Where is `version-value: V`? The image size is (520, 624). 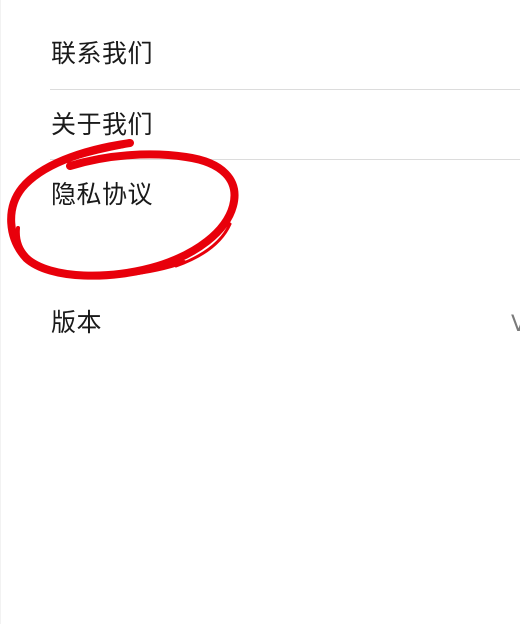
version-value: V is located at coordinates (515, 324).